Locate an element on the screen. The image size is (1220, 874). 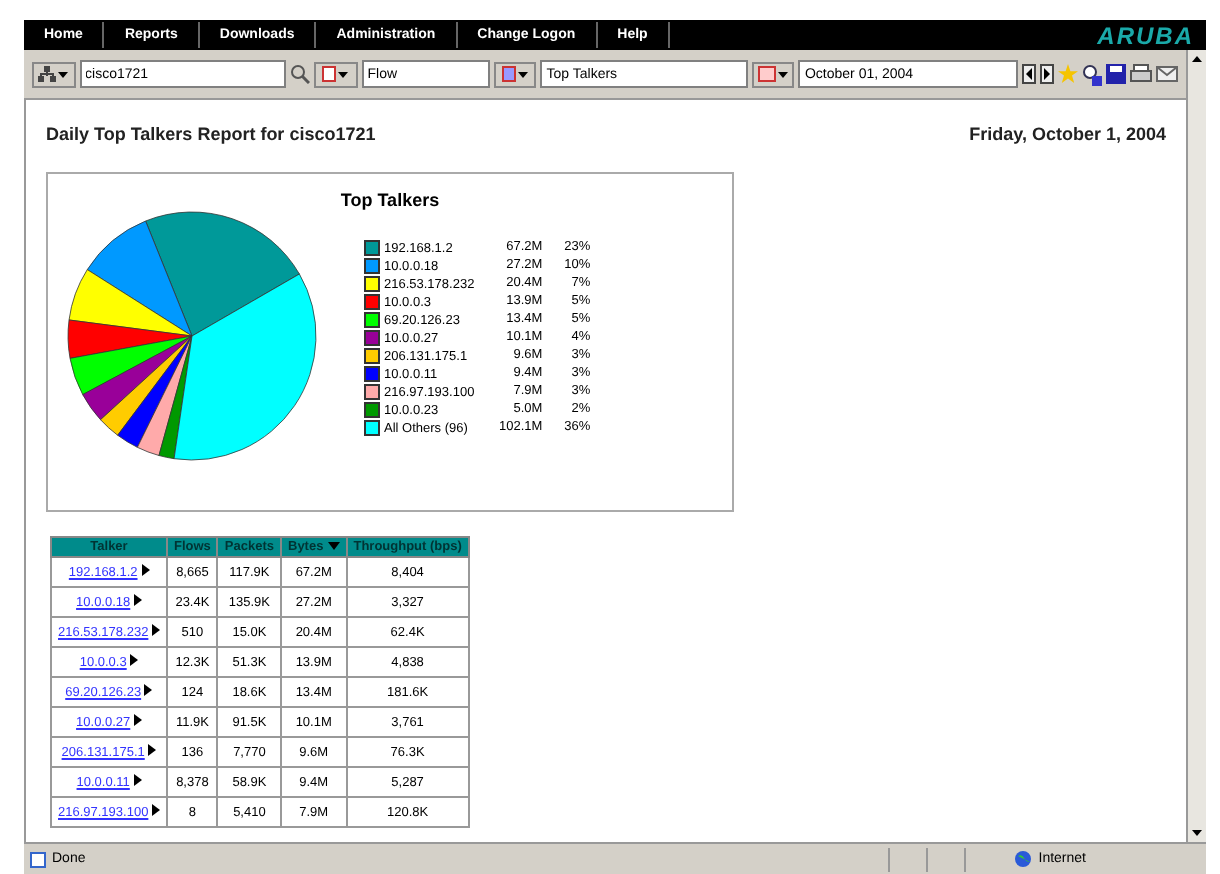
report-dropdown is located at coordinates (515, 74).